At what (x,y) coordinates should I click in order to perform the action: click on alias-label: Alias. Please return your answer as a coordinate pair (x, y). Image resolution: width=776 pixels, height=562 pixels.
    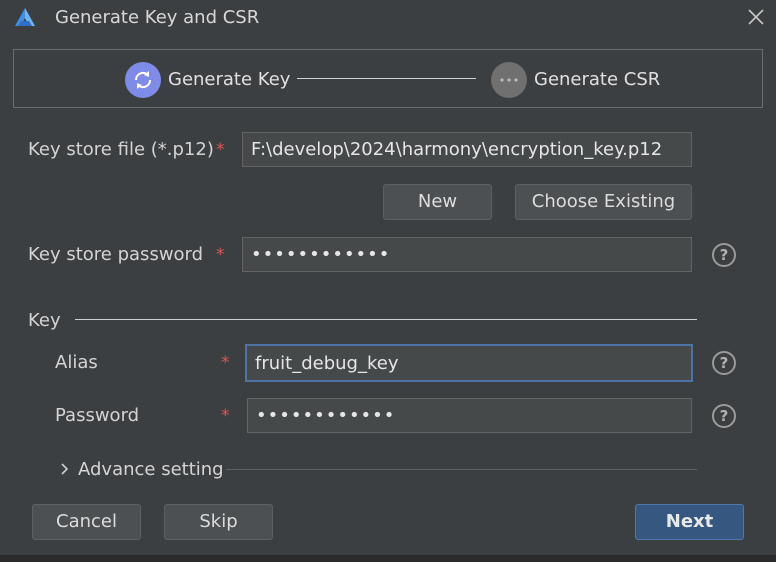
    Looking at the image, I should click on (76, 362).